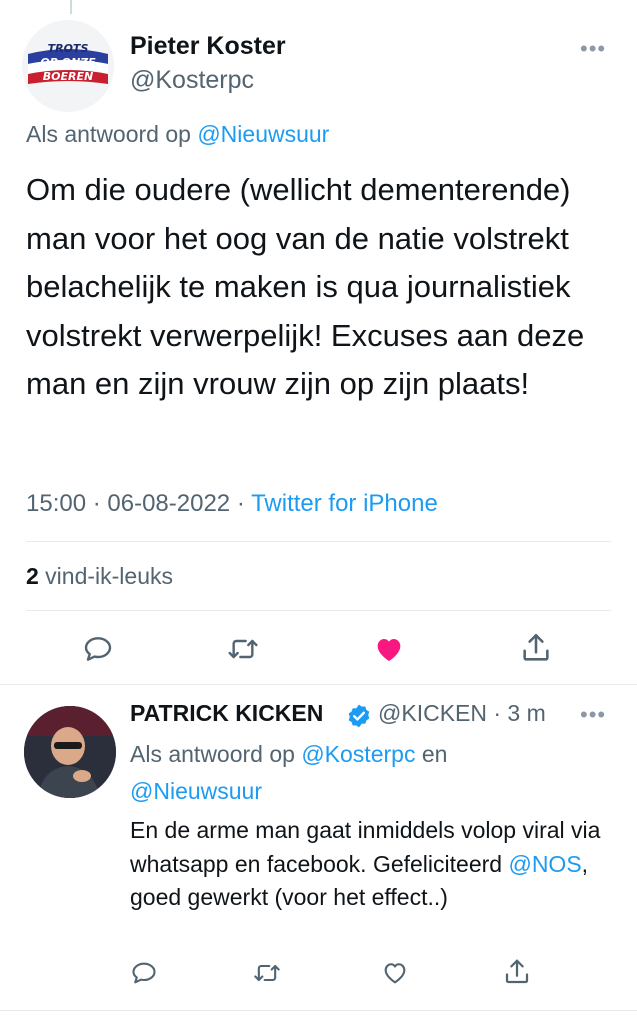 This screenshot has width=637, height=1024. Describe the element at coordinates (32, 576) in the screenshot. I see `like-count-number: 2` at that location.